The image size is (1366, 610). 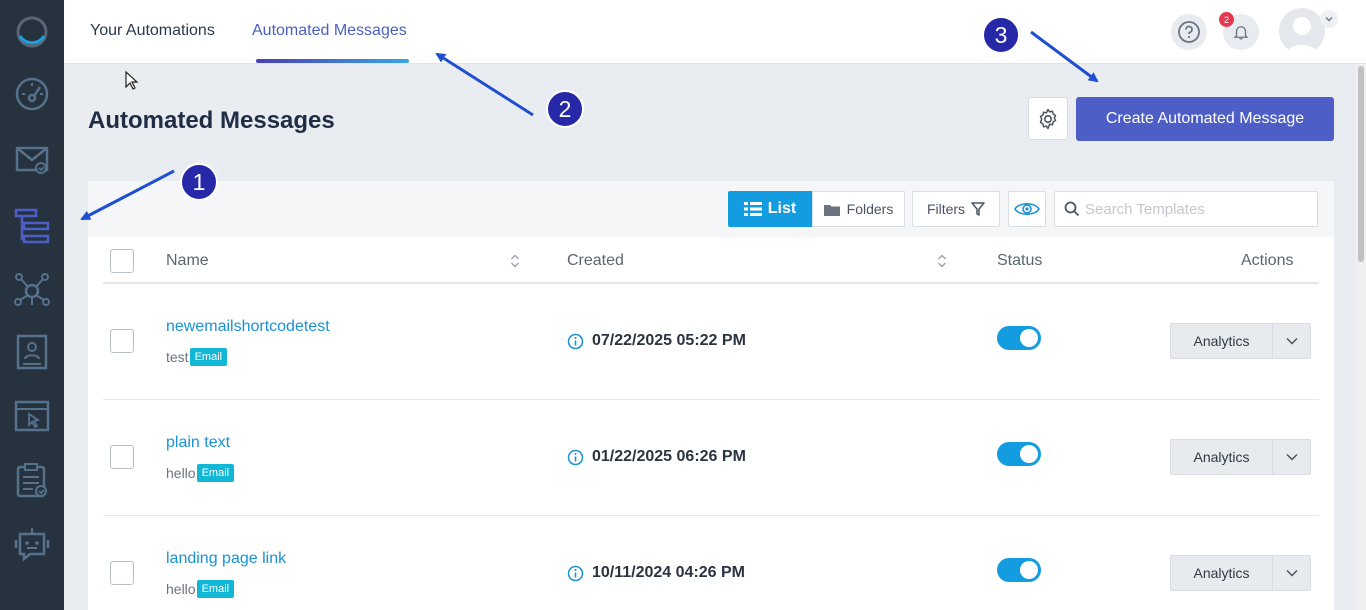 What do you see at coordinates (132, 80) in the screenshot?
I see `mouse-cursor-icon` at bounding box center [132, 80].